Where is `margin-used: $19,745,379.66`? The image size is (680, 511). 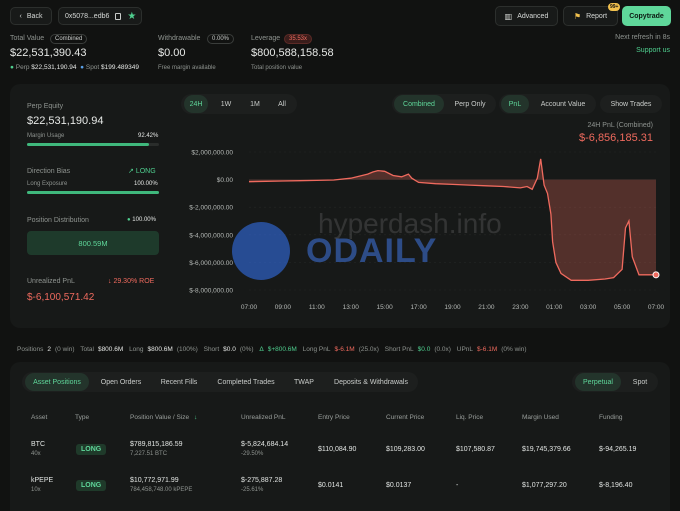
margin-used: $19,745,379.66 is located at coordinates (546, 449).